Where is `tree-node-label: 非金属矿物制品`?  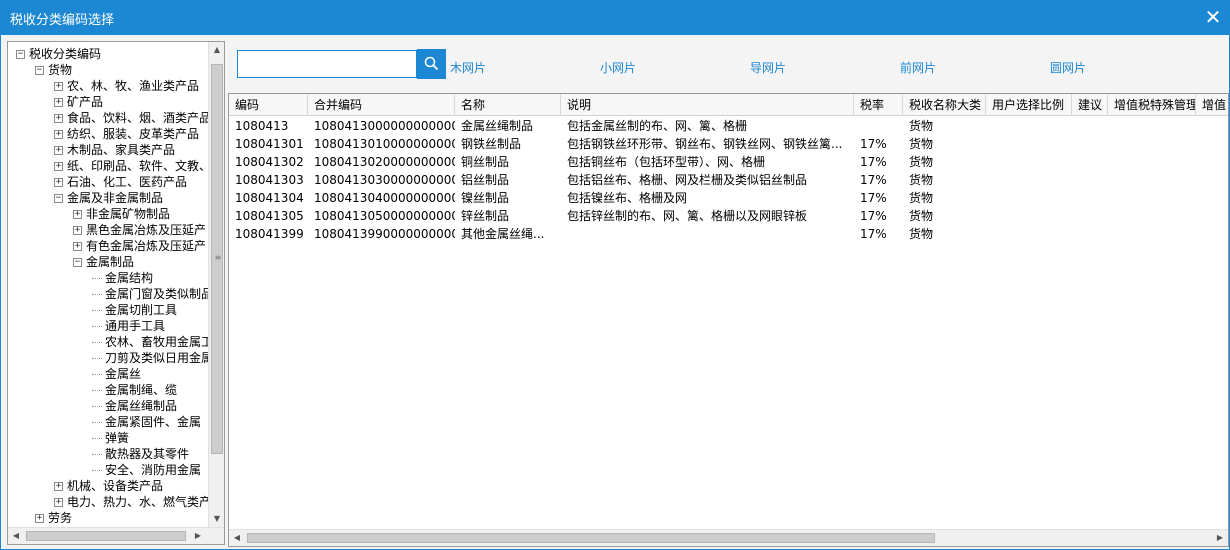
tree-node-label: 非金属矿物制品 is located at coordinates (128, 214).